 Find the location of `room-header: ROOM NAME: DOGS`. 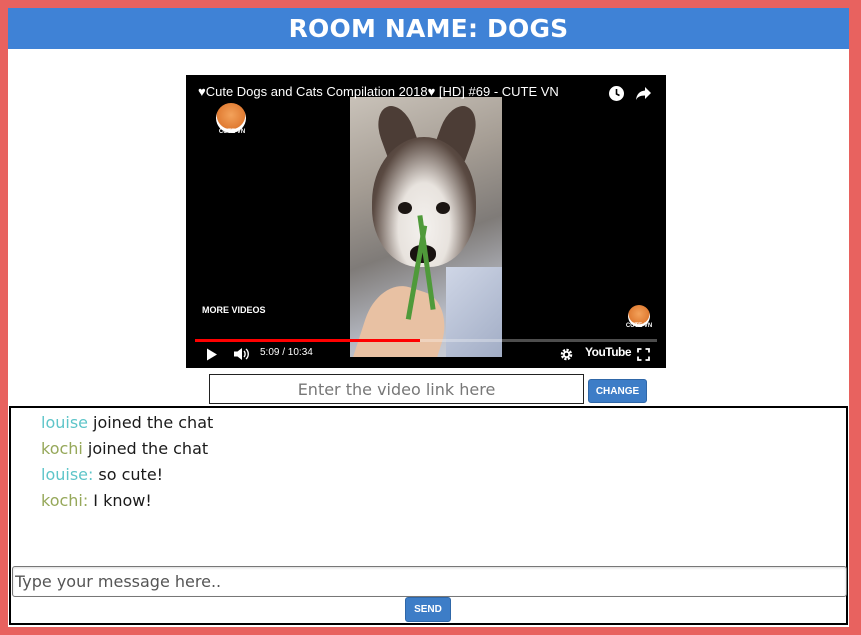

room-header: ROOM NAME: DOGS is located at coordinates (428, 28).